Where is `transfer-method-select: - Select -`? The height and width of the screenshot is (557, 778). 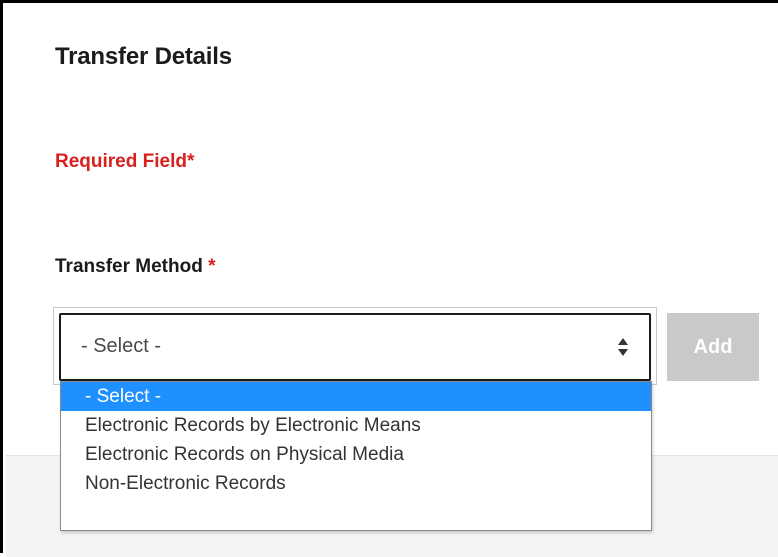 transfer-method-select: - Select - is located at coordinates (355, 347).